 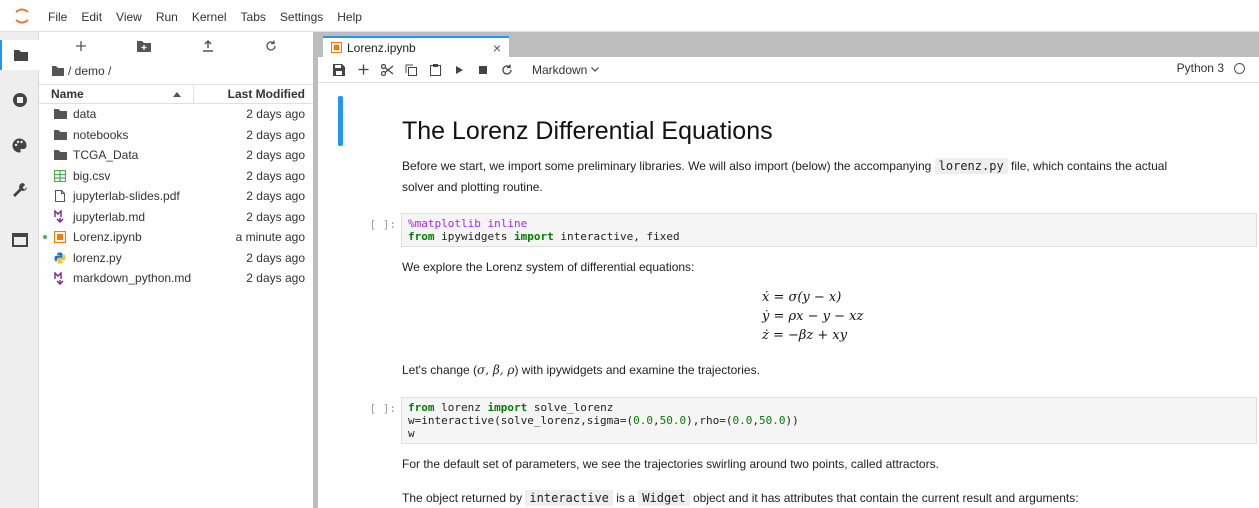 I want to click on menu-run: Run, so click(x=167, y=15).